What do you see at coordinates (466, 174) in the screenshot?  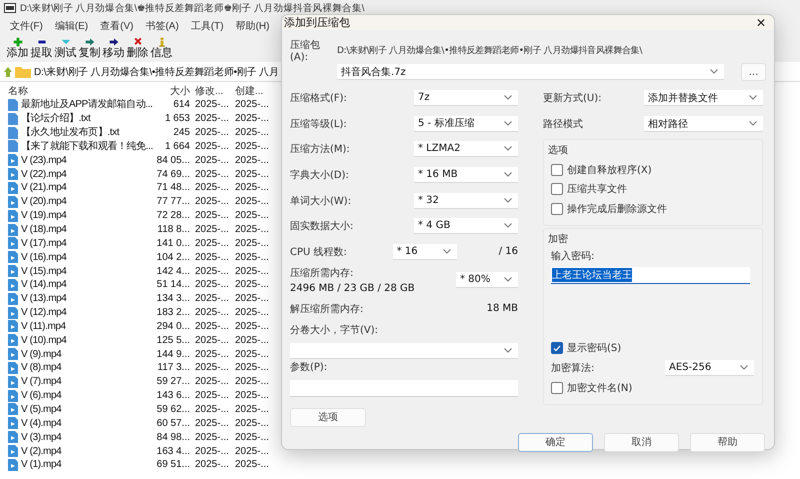 I see `dropdown: * 16 MB` at bounding box center [466, 174].